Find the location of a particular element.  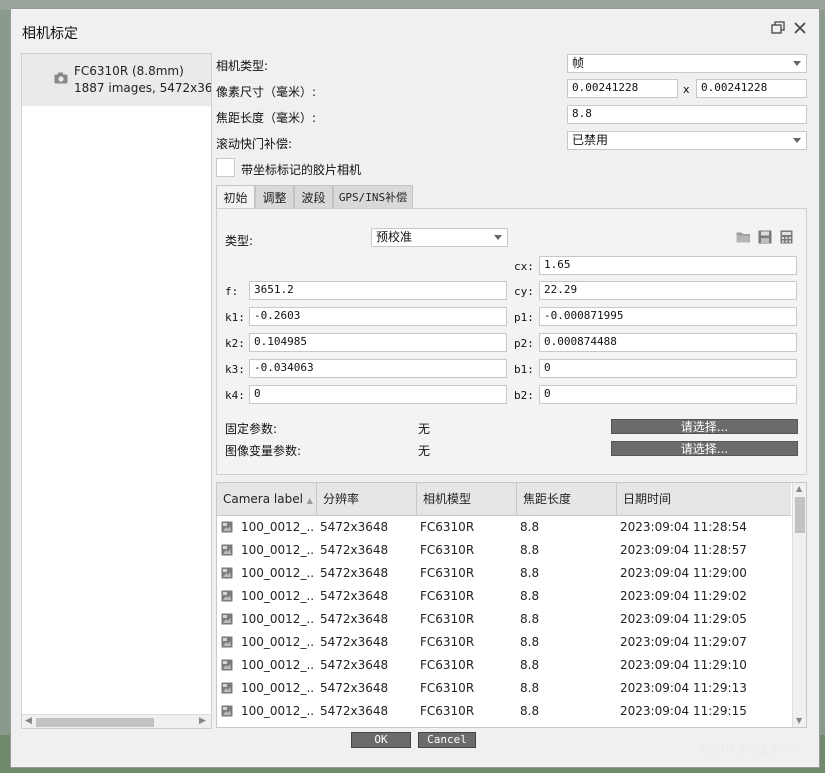

param-b1-input: 0 is located at coordinates (668, 368).